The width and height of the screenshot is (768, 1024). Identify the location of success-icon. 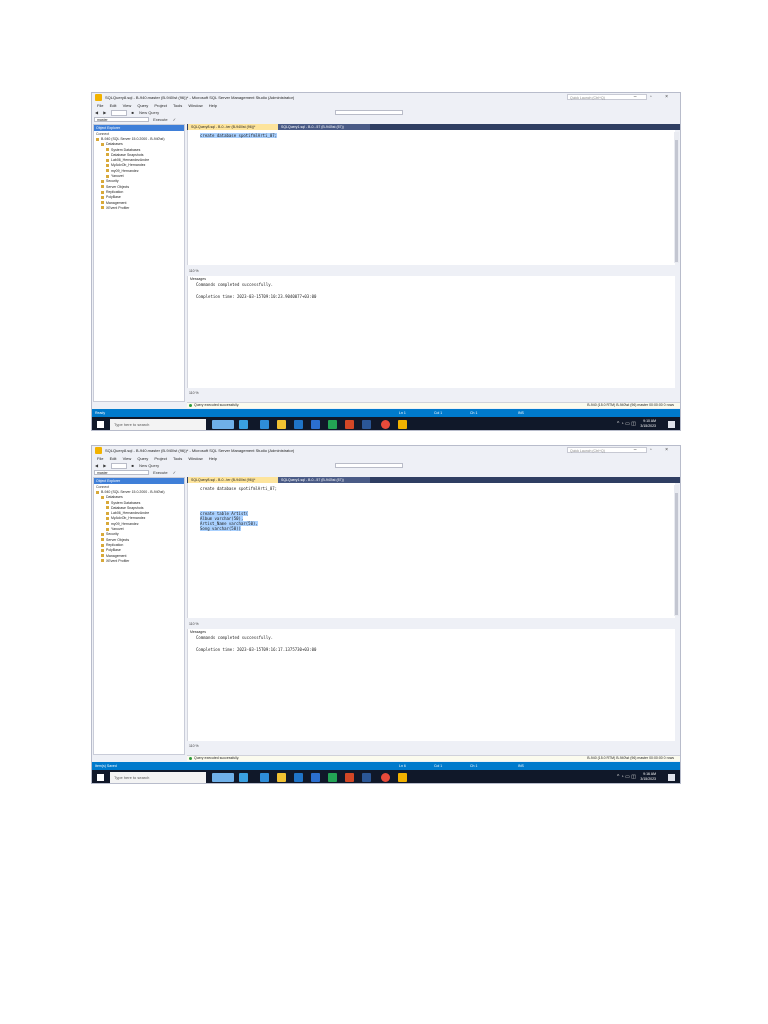
(190, 405).